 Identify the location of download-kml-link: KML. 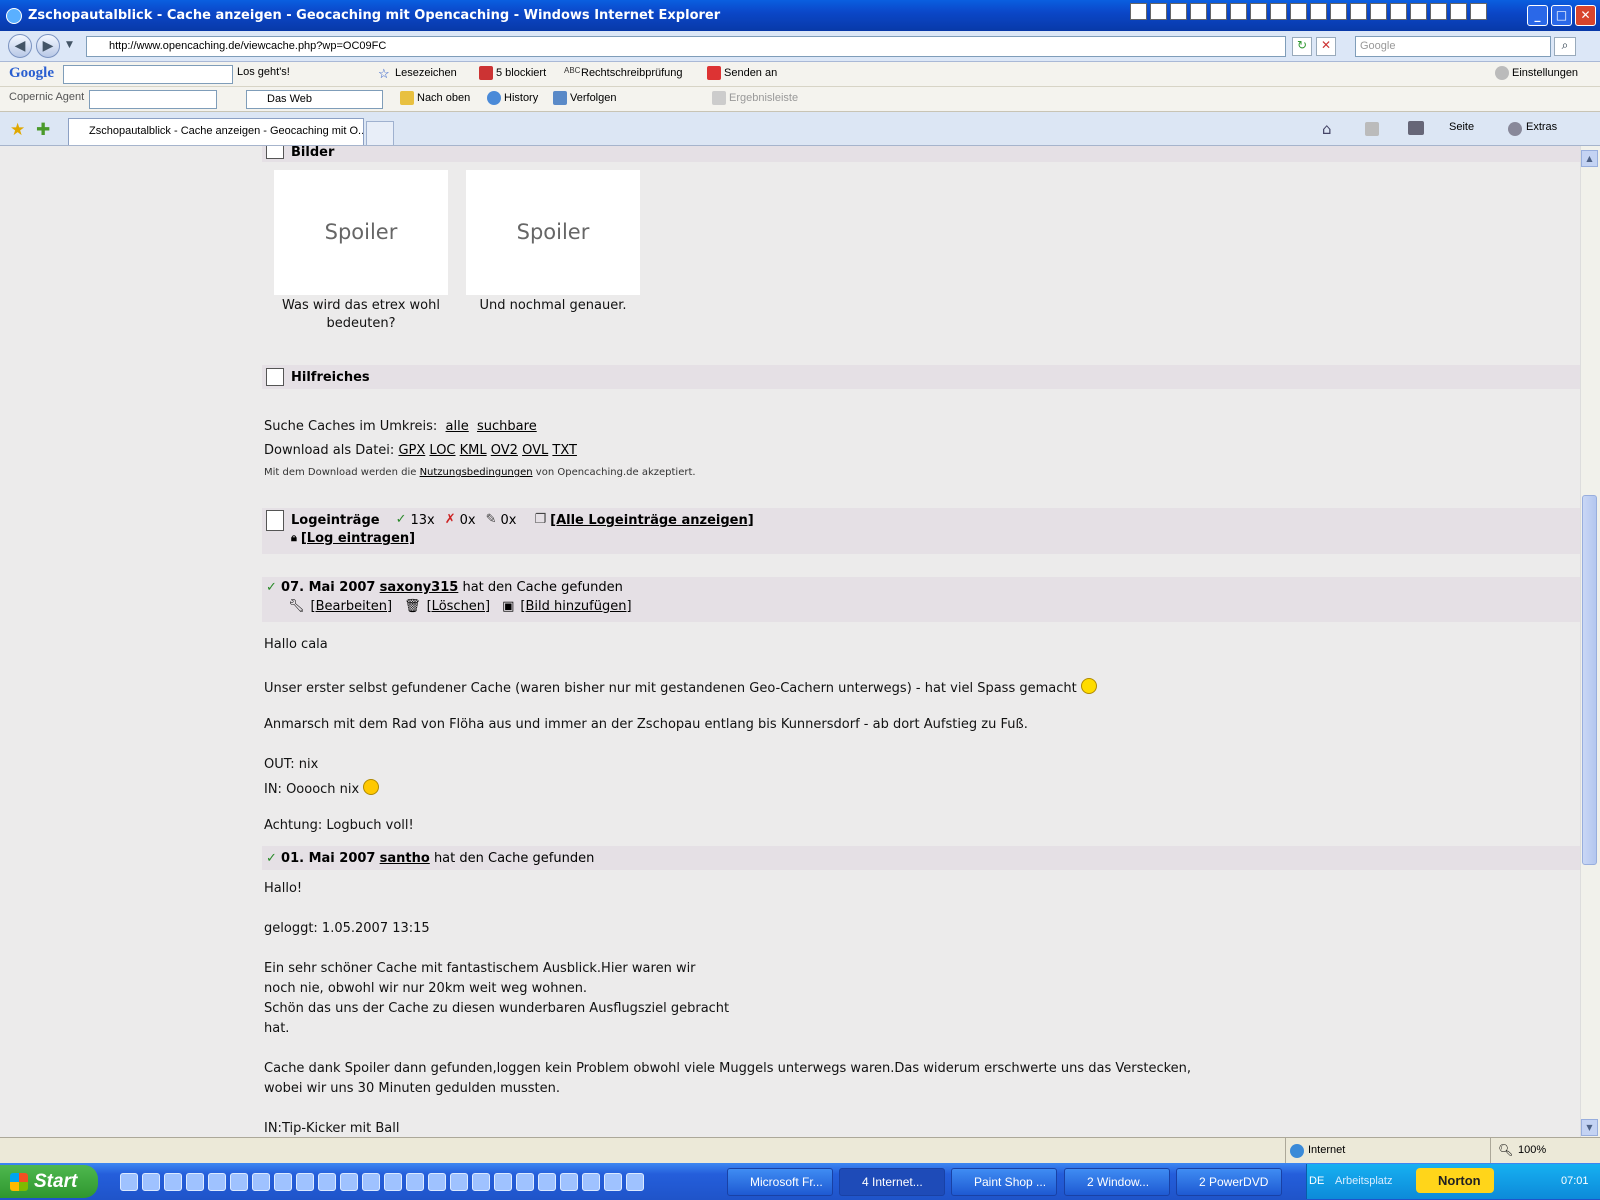
(473, 450).